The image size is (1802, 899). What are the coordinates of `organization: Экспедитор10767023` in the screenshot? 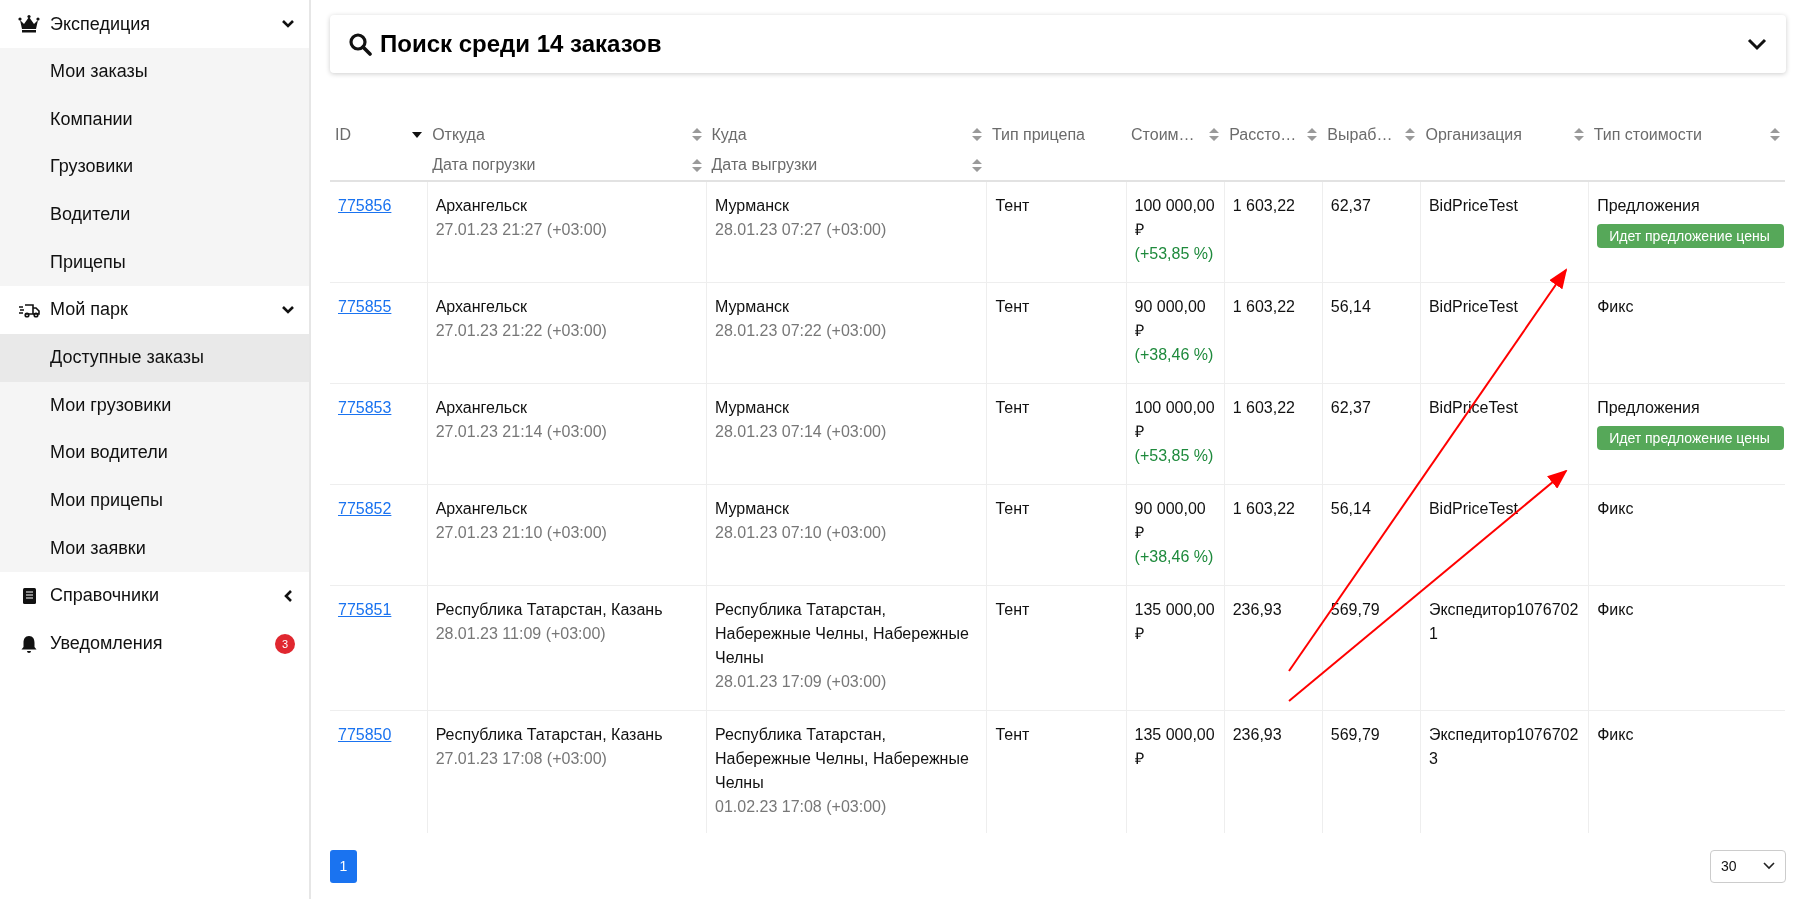 It's located at (1504, 747).